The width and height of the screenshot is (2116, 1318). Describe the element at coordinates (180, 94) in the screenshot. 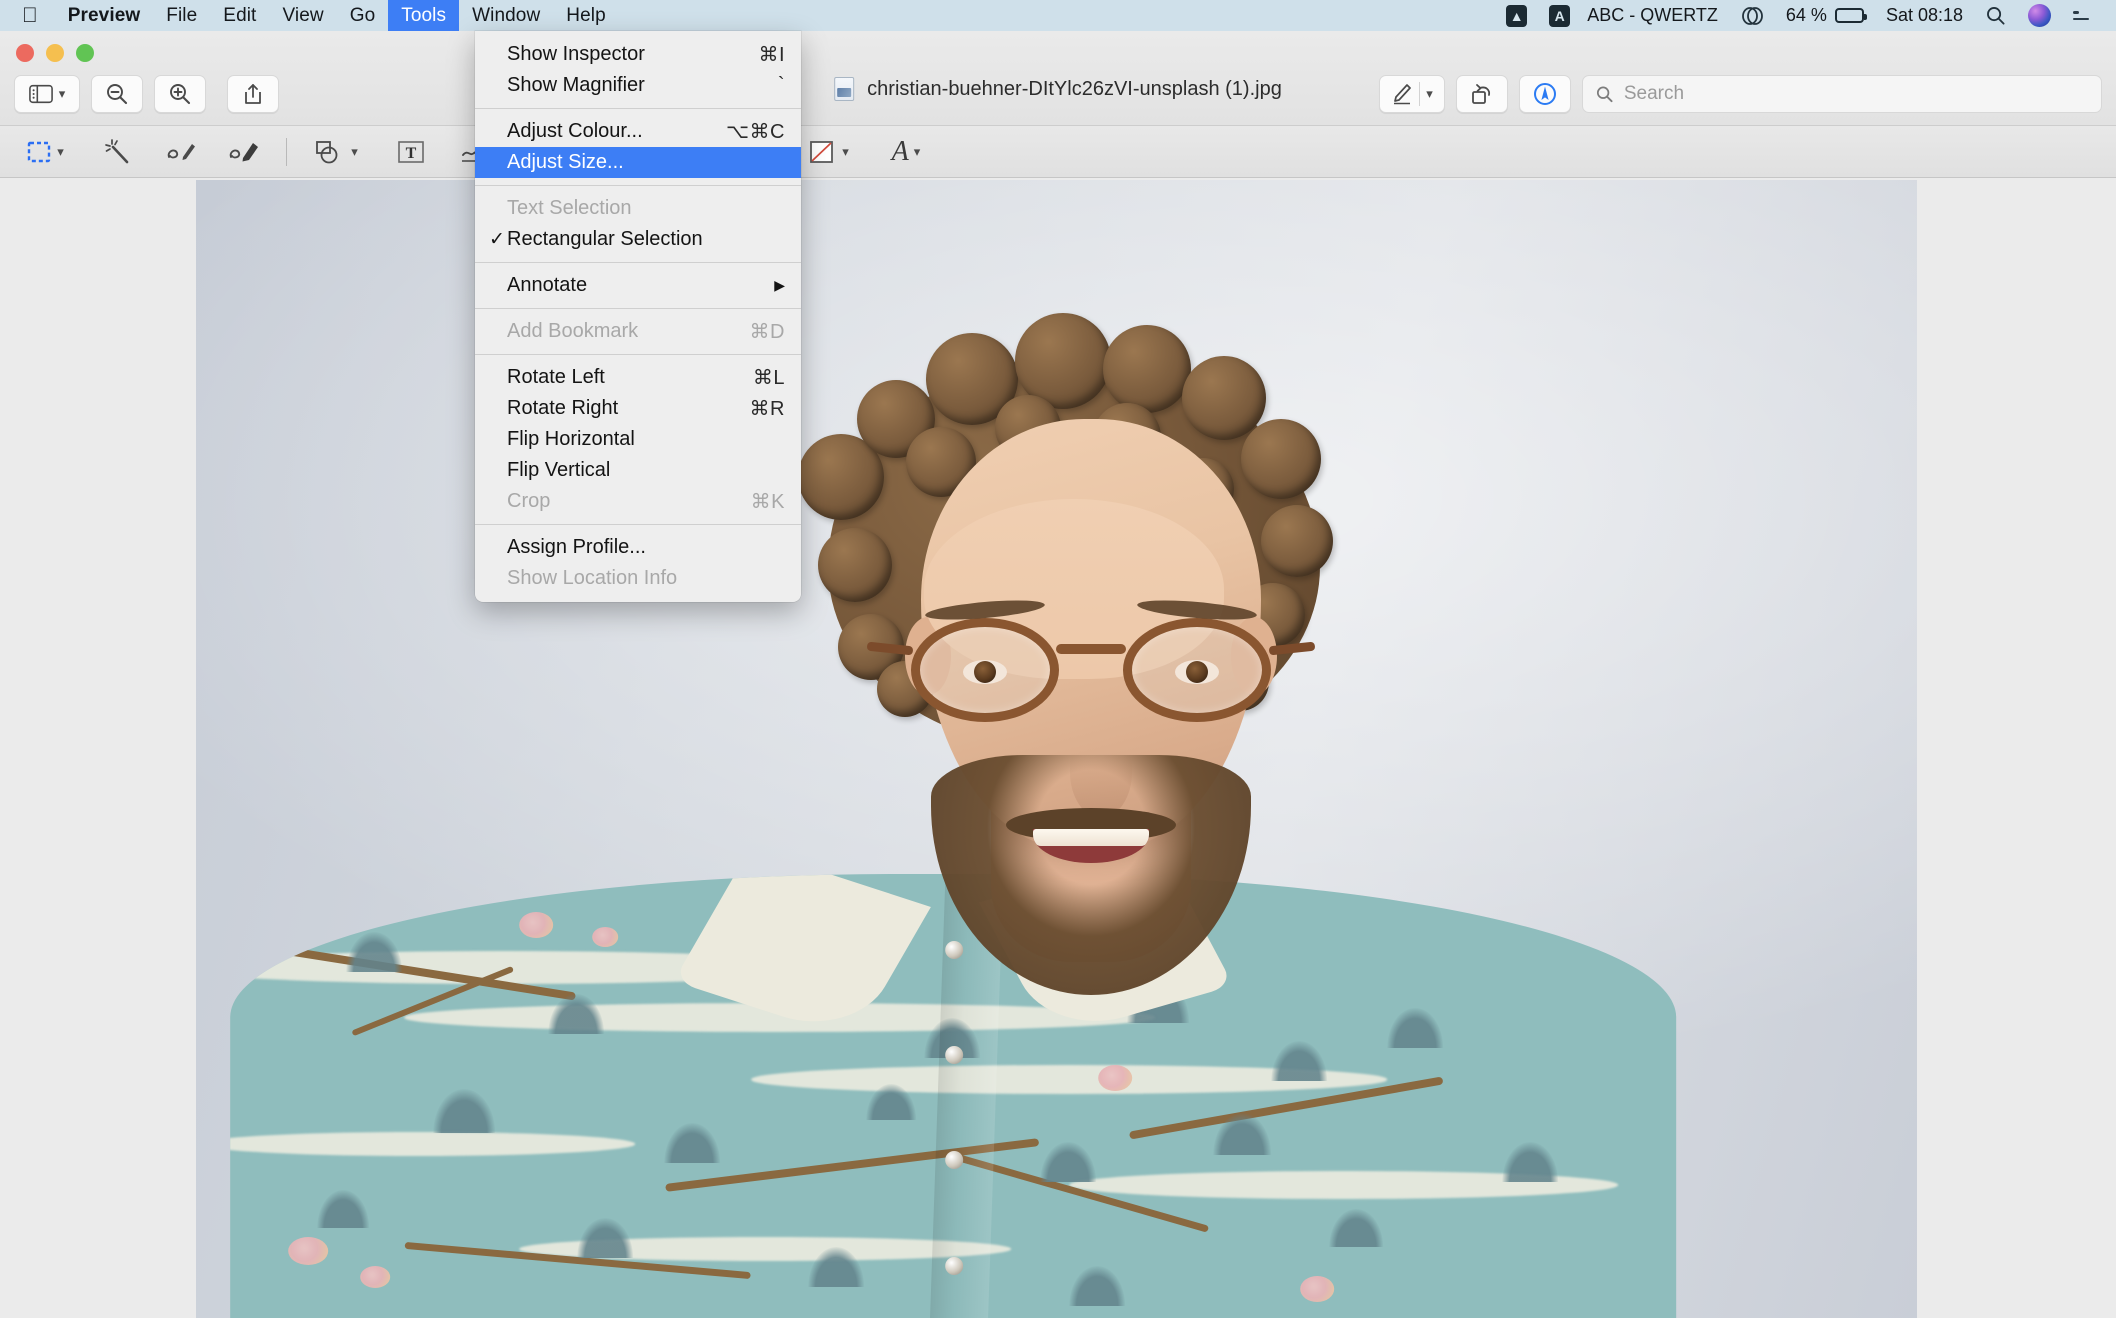

I see `zoom-in-button` at that location.